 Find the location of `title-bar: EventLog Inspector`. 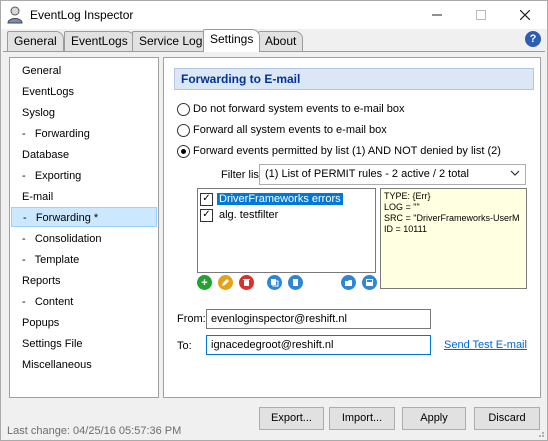

title-bar: EventLog Inspector is located at coordinates (274, 15).